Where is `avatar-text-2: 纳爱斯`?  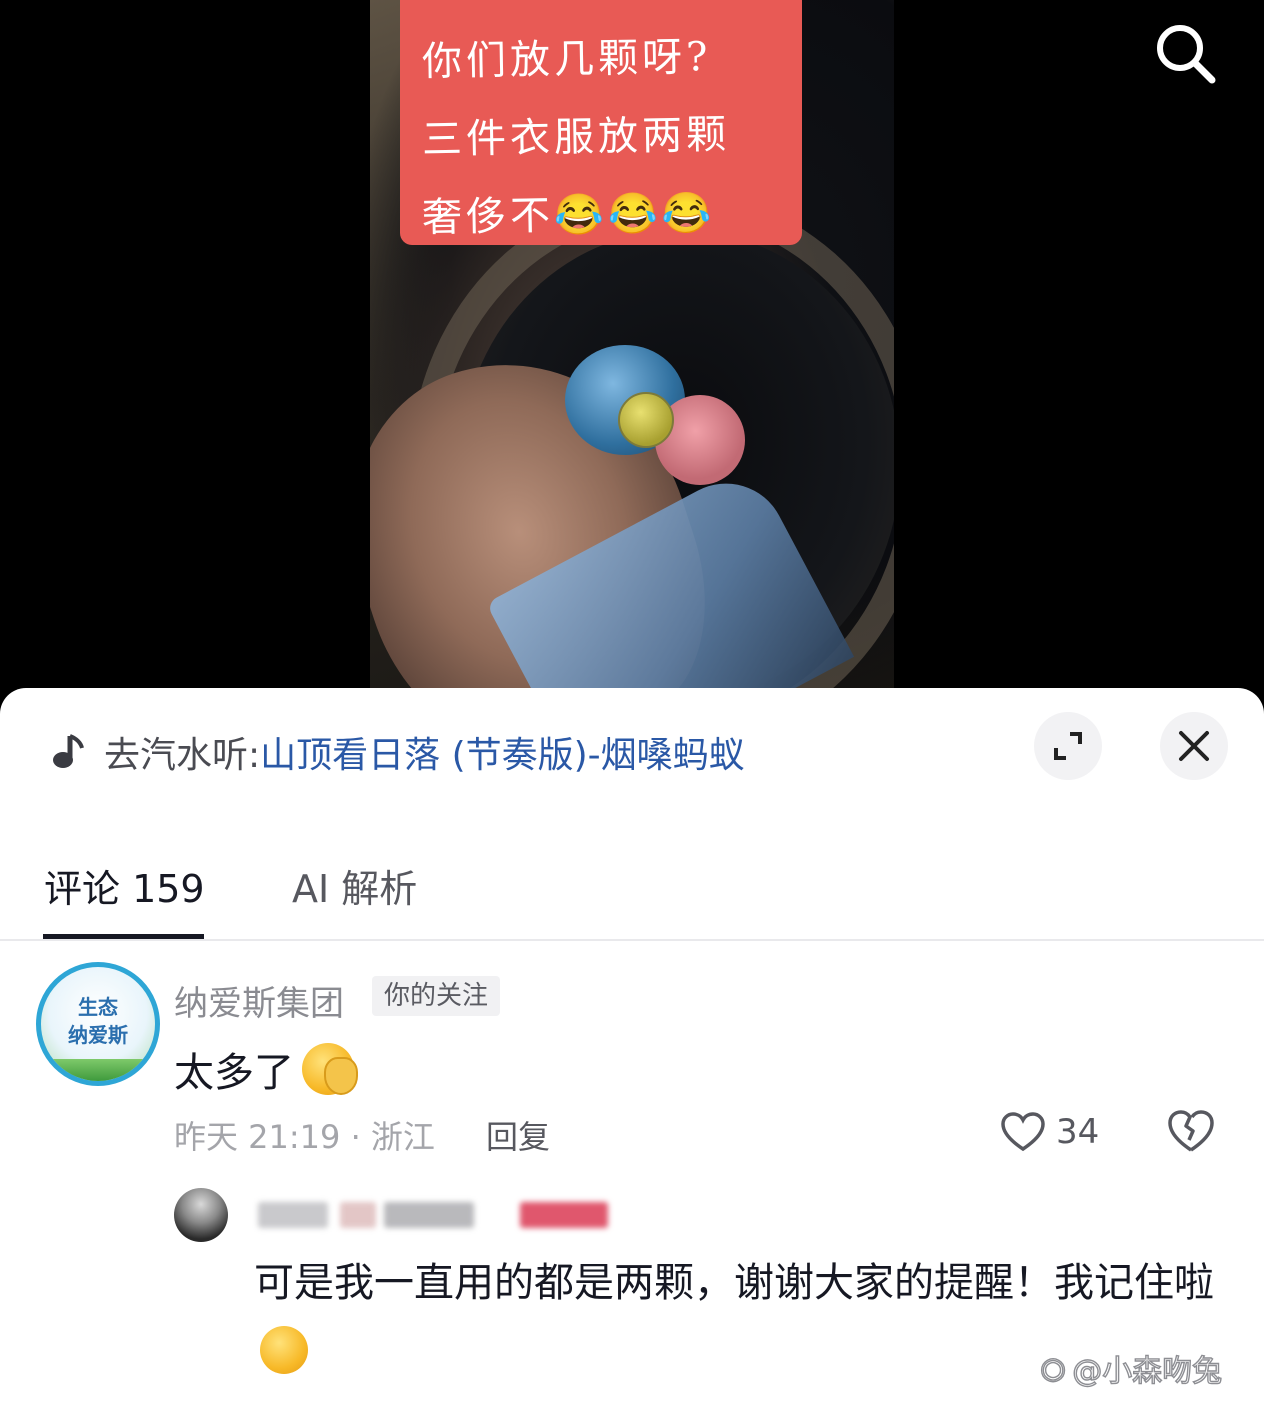
avatar-text-2: 纳爱斯 is located at coordinates (98, 1035).